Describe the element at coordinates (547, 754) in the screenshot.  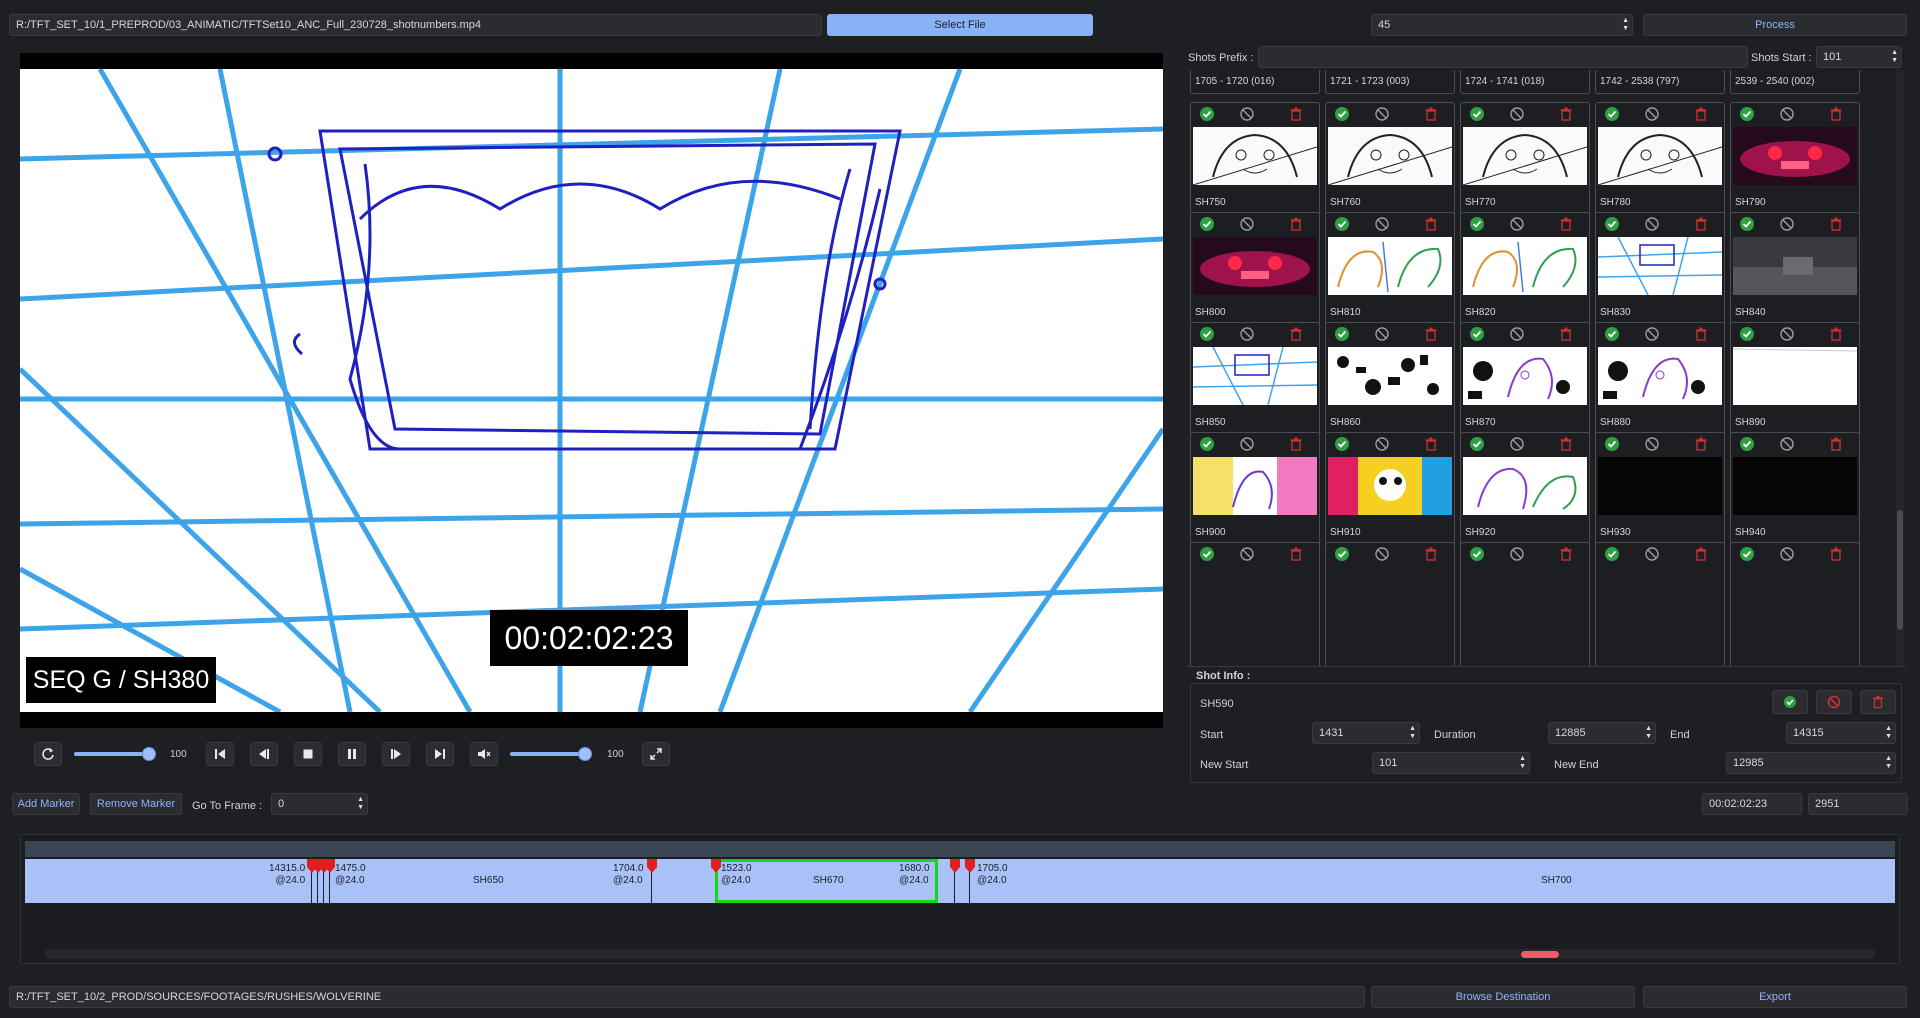
I see `volume-slider-track` at that location.